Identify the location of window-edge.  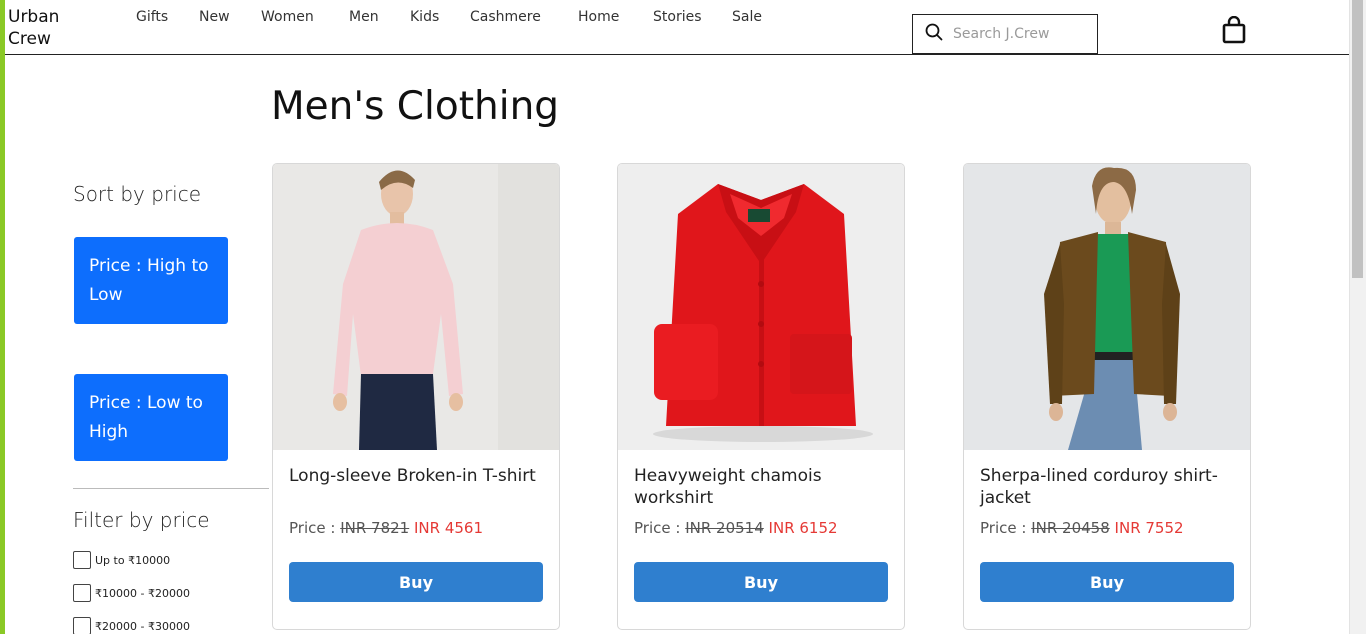
(2, 317).